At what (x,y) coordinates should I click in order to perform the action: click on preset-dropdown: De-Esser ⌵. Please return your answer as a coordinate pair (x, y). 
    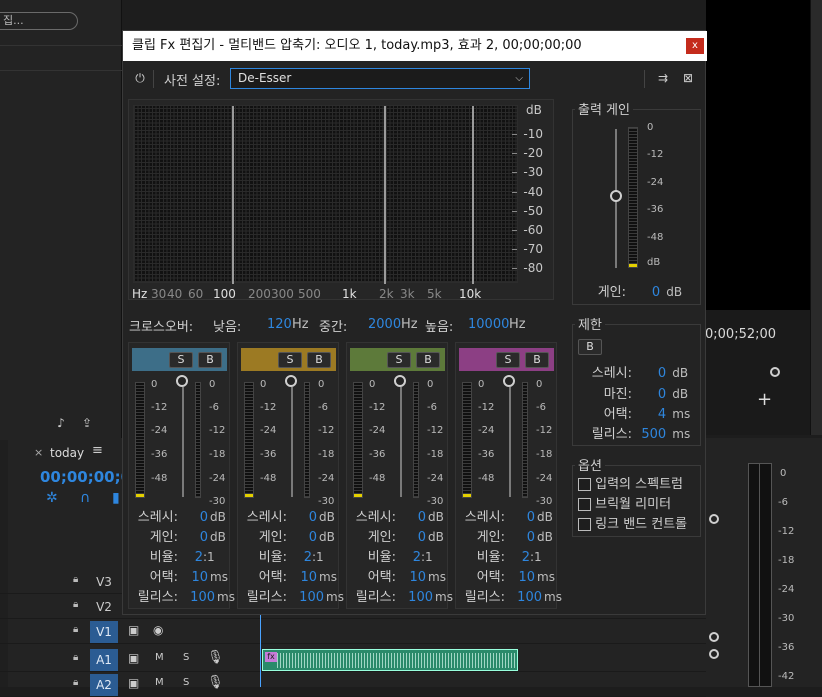
    Looking at the image, I should click on (380, 78).